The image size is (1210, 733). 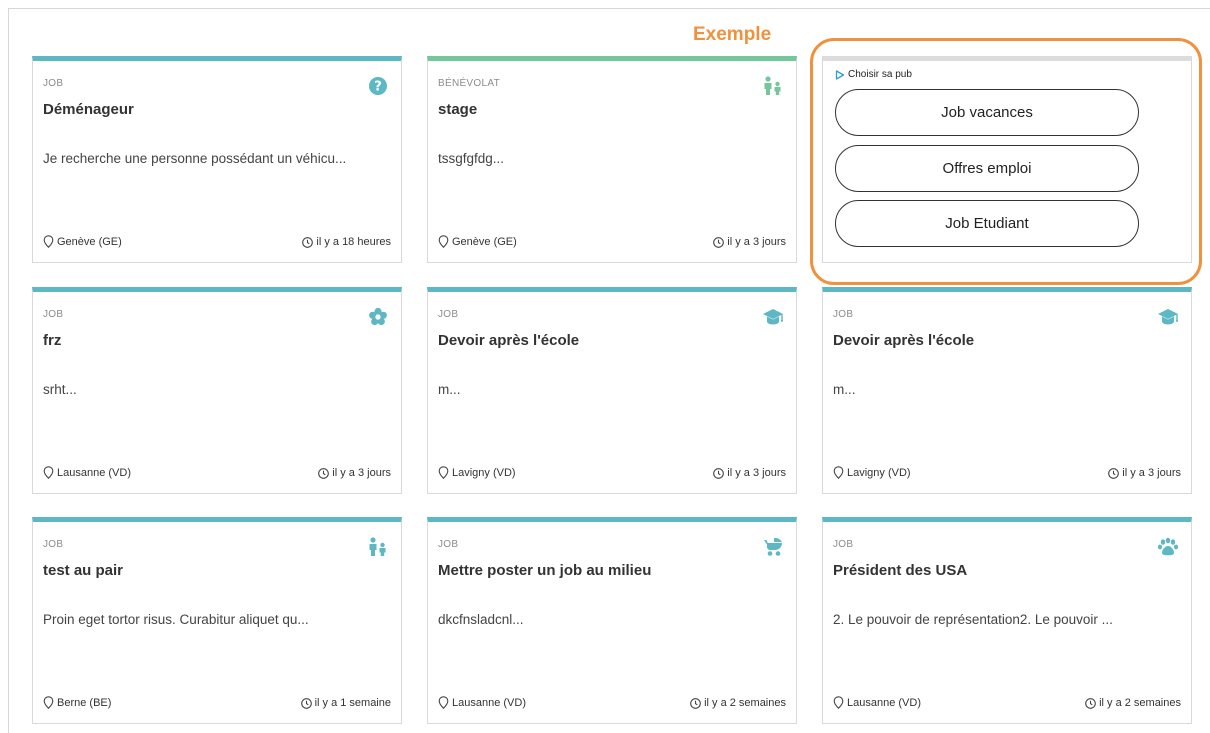 What do you see at coordinates (840, 74) in the screenshot?
I see `ad-choices-icon` at bounding box center [840, 74].